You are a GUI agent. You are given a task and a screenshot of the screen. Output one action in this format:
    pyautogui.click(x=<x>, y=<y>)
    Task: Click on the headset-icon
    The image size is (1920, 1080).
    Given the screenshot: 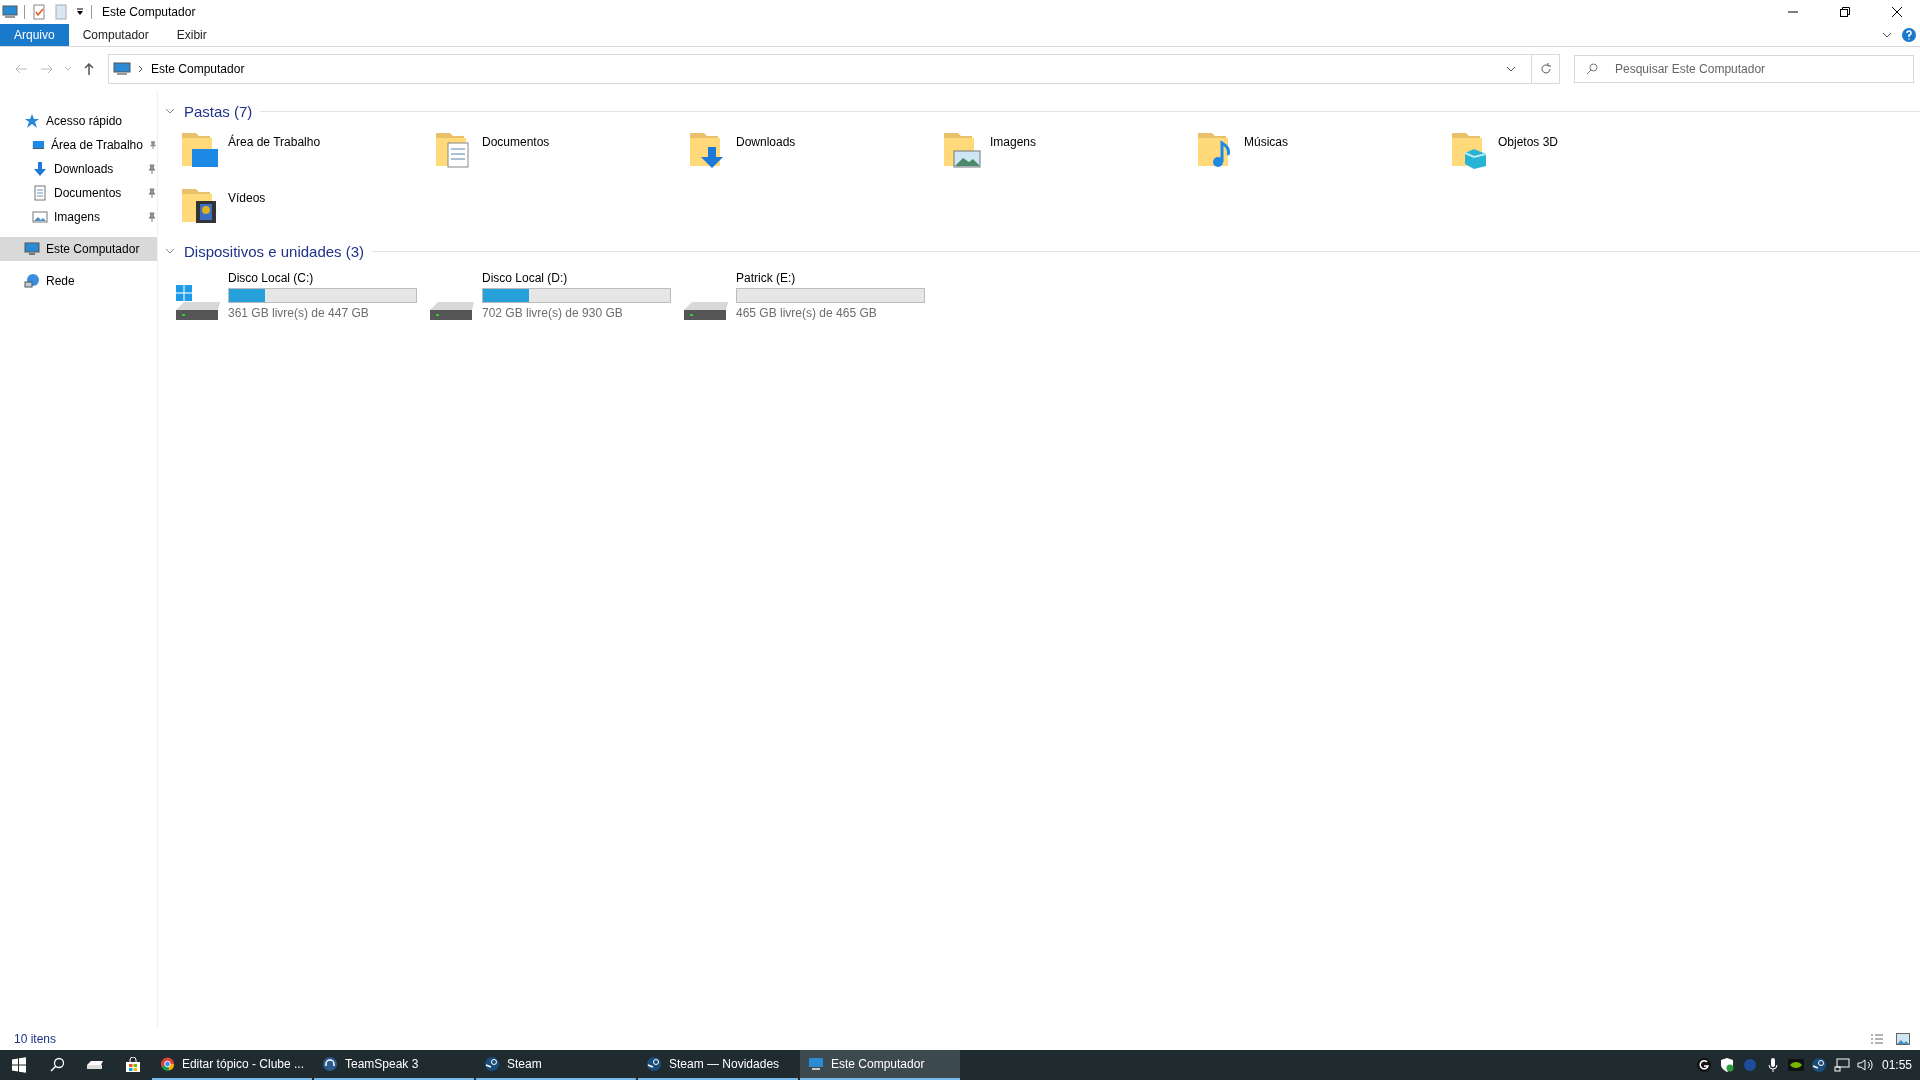 What is the action you would take?
    pyautogui.click(x=330, y=1064)
    